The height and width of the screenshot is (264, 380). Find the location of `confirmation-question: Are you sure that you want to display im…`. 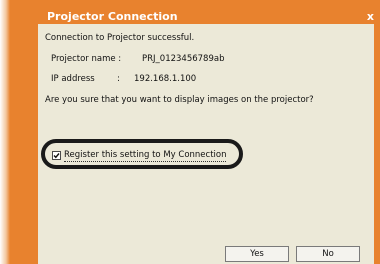

confirmation-question: Are you sure that you want to display im… is located at coordinates (179, 100).